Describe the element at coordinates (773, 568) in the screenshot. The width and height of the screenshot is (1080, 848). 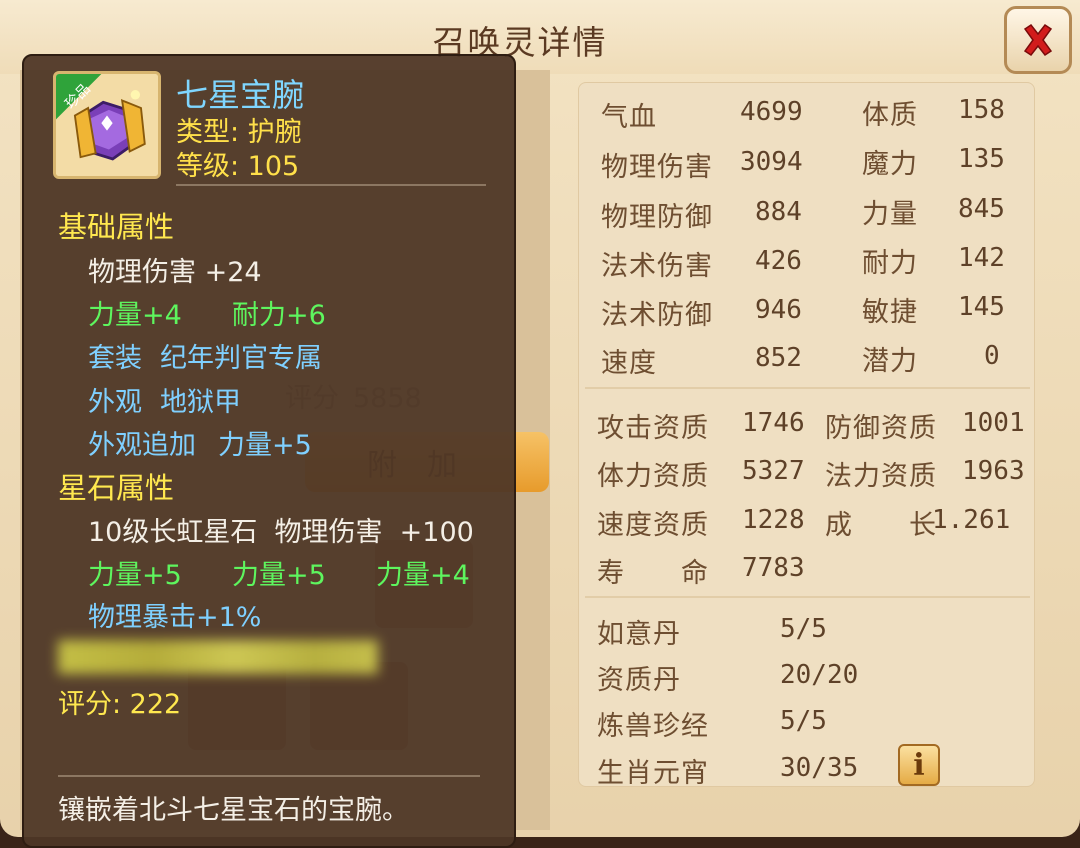
I see `aptitude-value: 7783` at that location.